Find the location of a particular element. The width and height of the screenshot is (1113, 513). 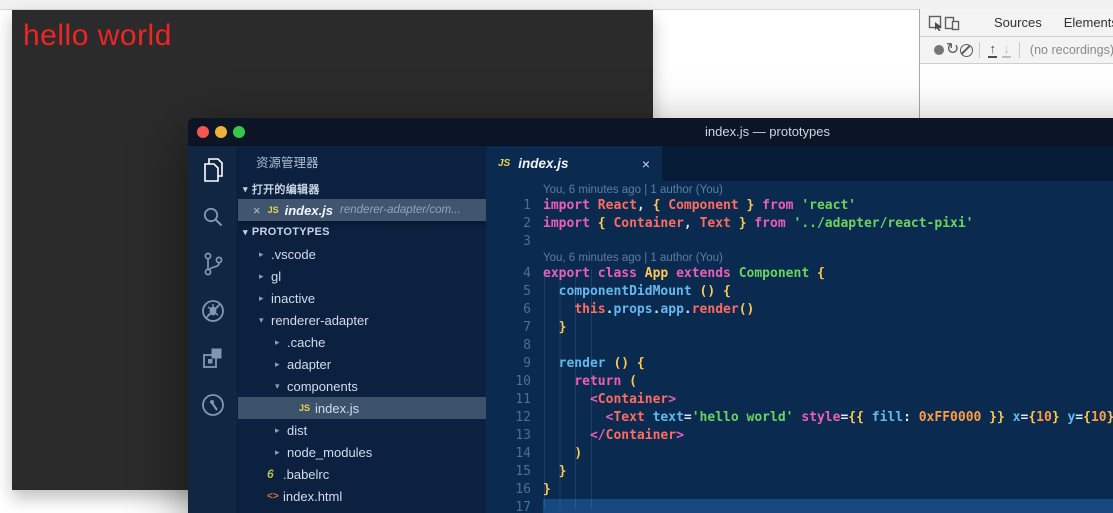

record-icon is located at coordinates (939, 50).